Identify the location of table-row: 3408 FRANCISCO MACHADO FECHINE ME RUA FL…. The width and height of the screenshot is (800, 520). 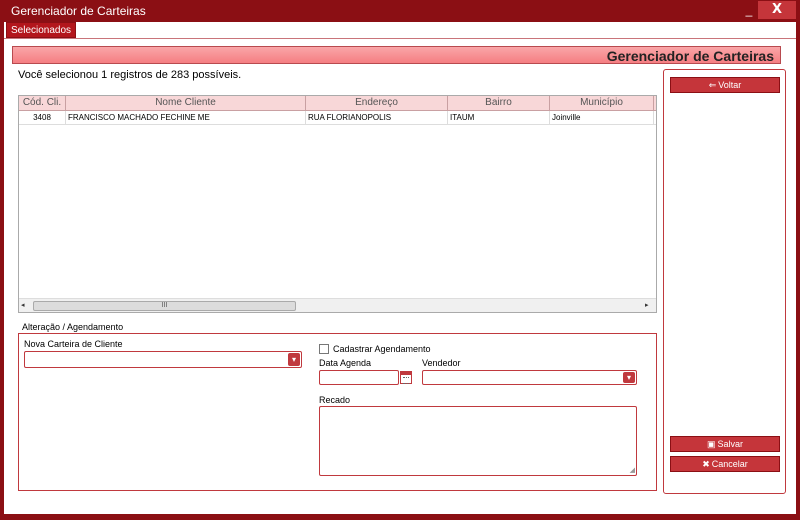
(337, 118).